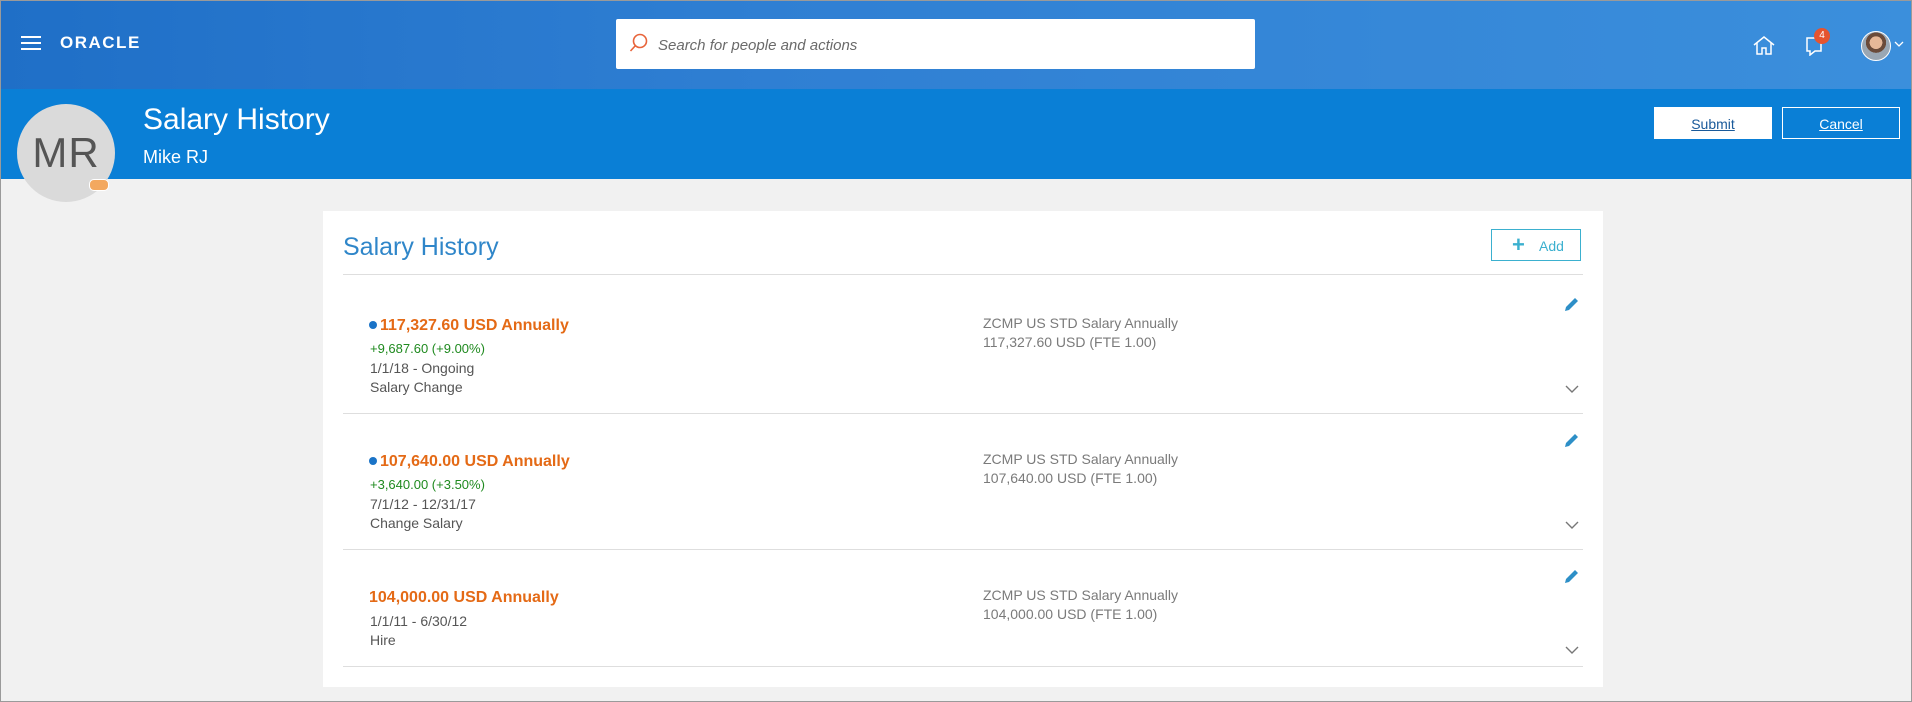  Describe the element at coordinates (236, 119) in the screenshot. I see `page-title: Salary History` at that location.